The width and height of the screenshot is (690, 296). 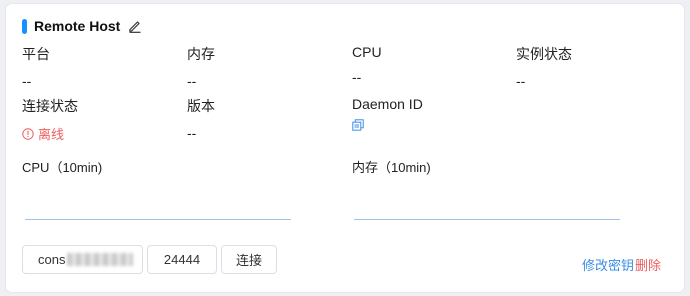 I want to click on platform-label: 平台, so click(x=36, y=54).